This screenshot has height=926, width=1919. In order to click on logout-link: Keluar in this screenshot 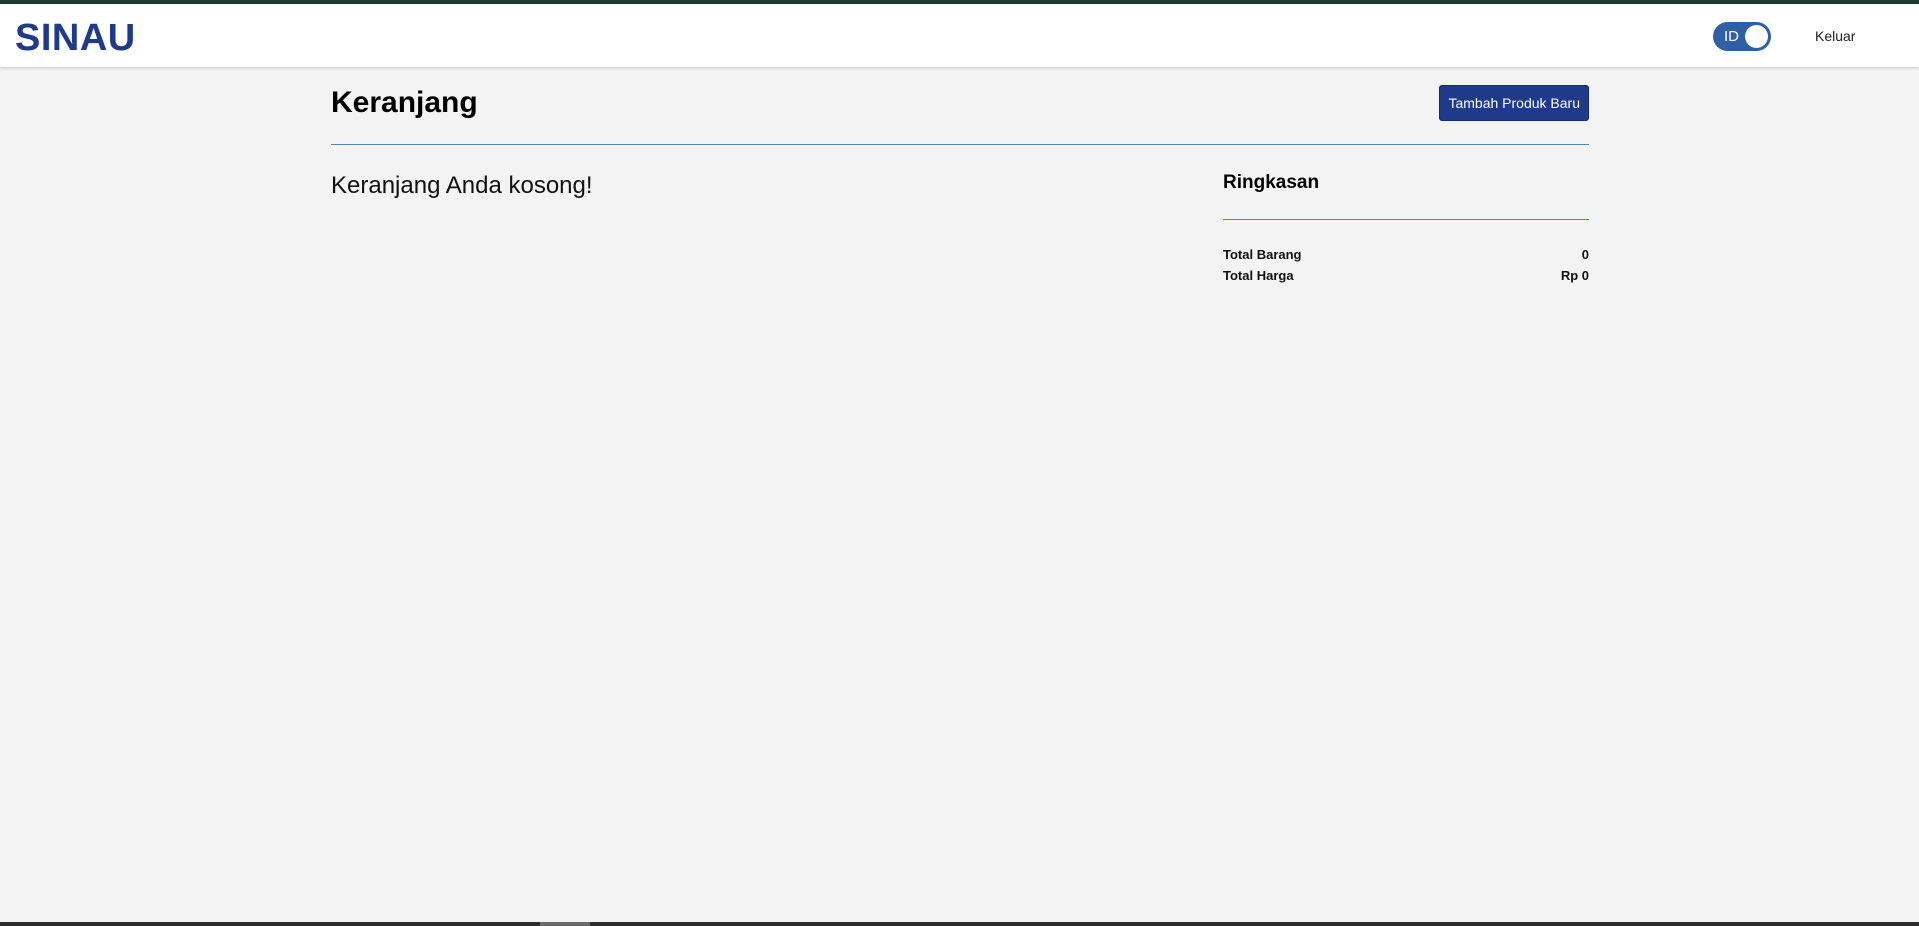, I will do `click(1835, 36)`.